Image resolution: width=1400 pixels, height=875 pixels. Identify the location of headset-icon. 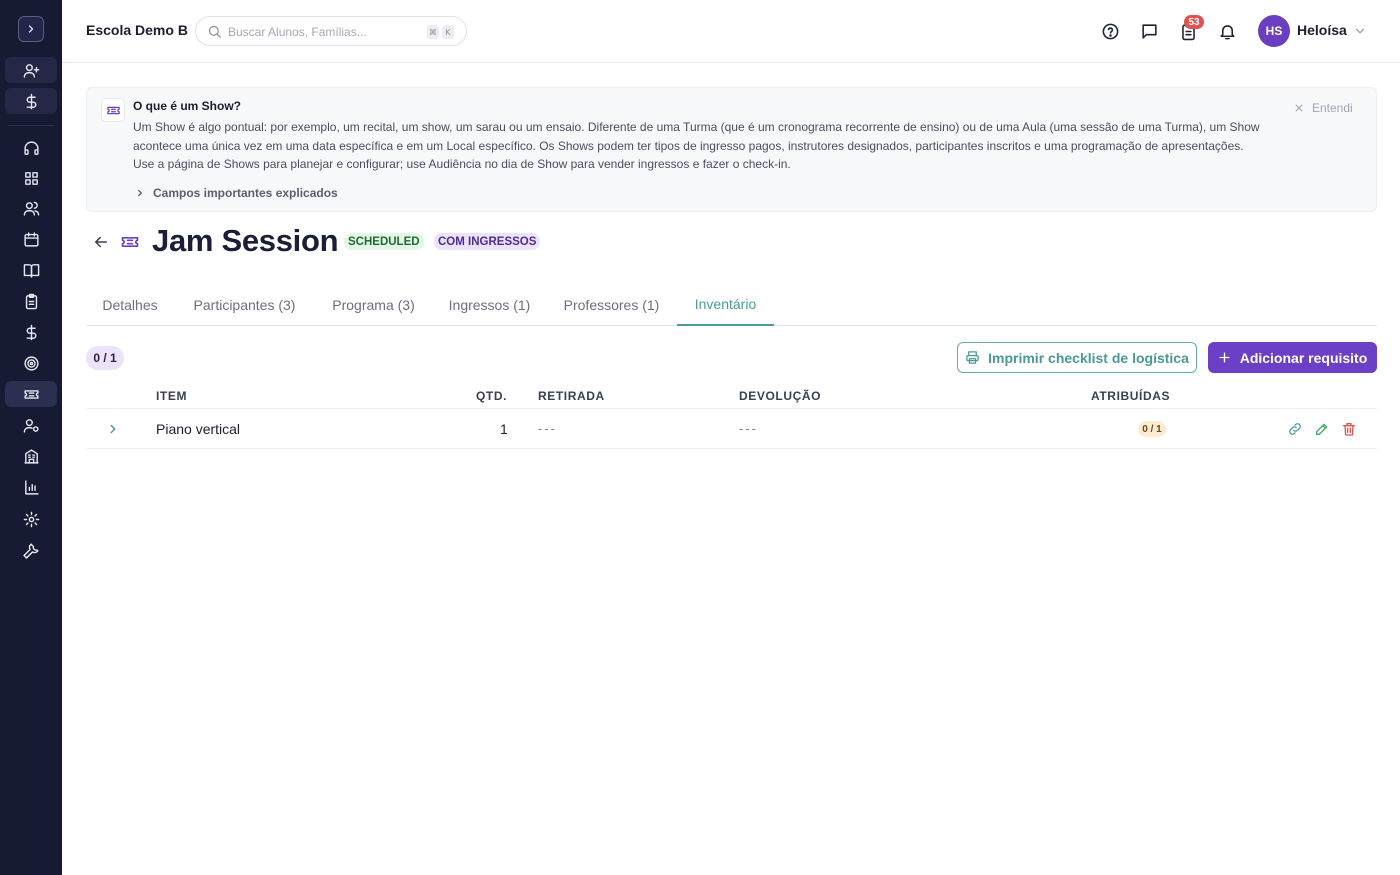
(31, 147).